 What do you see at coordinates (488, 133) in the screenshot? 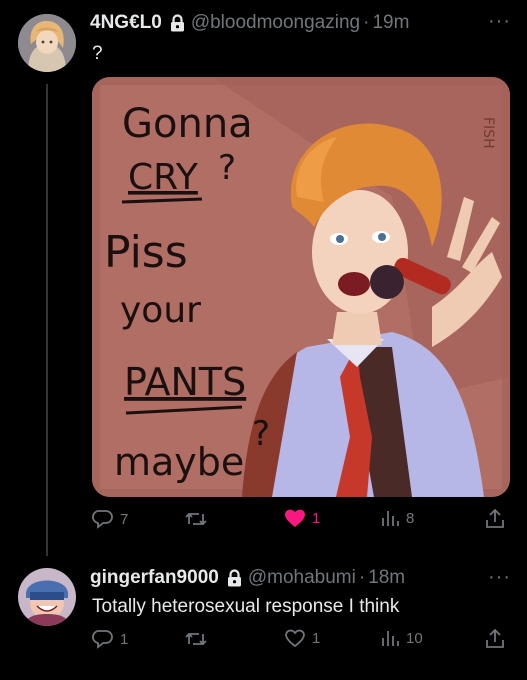
I see `artist-signature: FISH` at bounding box center [488, 133].